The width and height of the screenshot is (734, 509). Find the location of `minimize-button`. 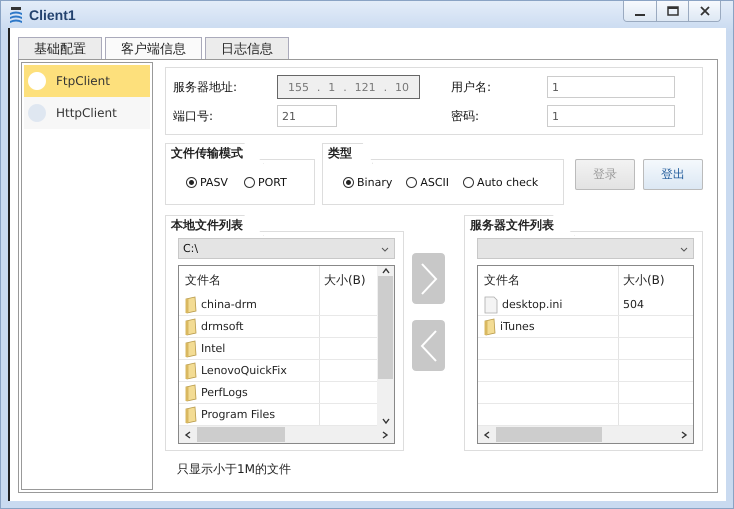

minimize-button is located at coordinates (640, 11).